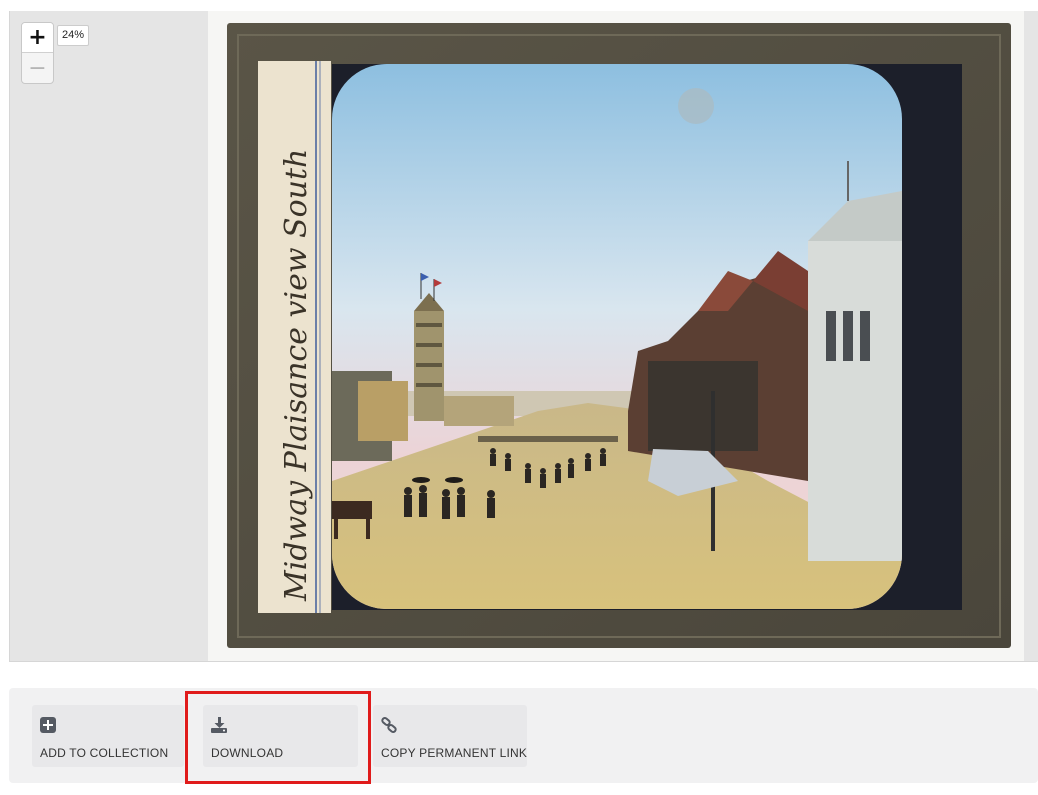 The width and height of the screenshot is (1038, 795). Describe the element at coordinates (48, 725) in the screenshot. I see `plus-square-icon` at that location.